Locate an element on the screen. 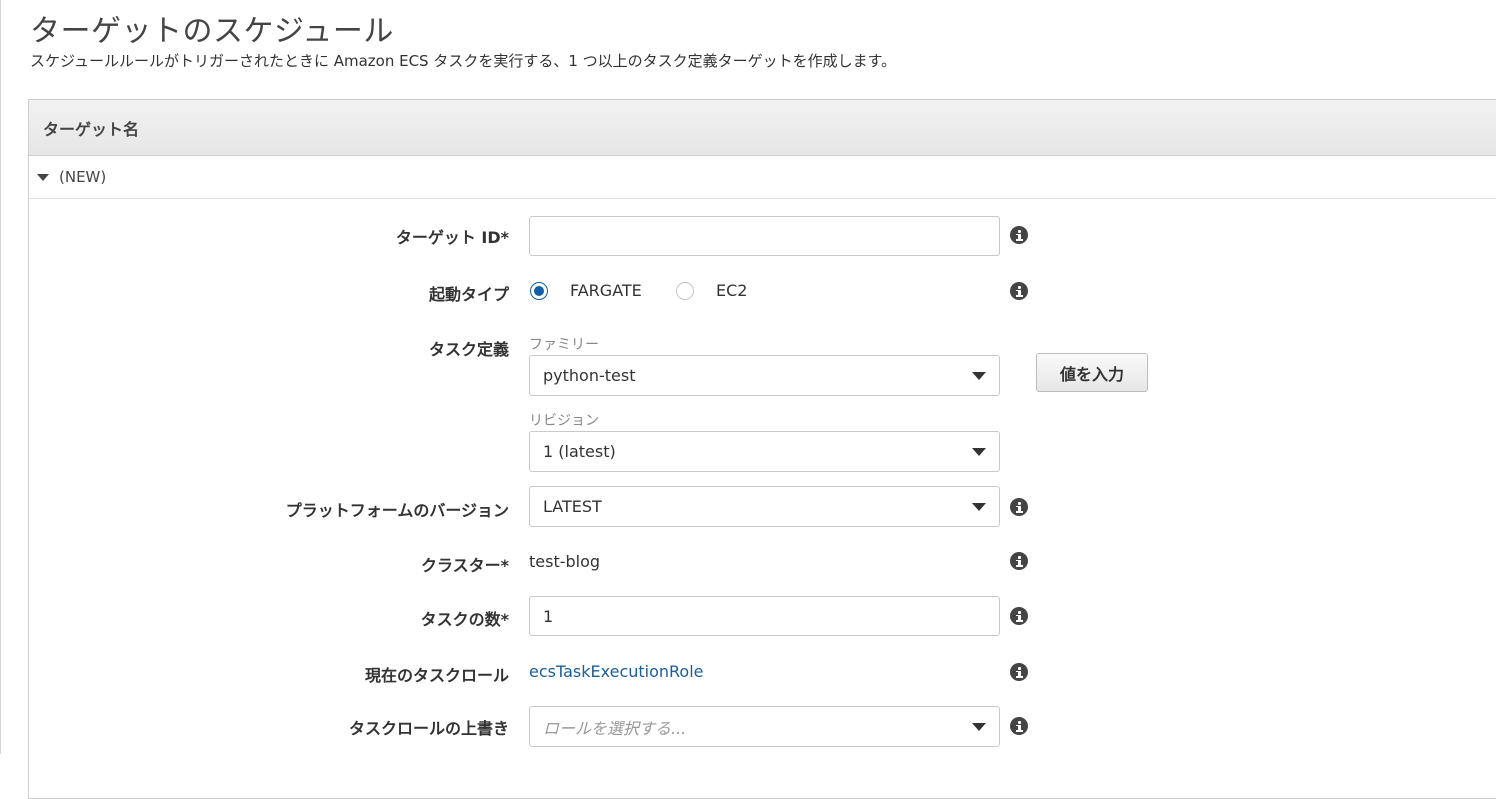 This screenshot has width=1496, height=799. revision-sublabel: リビジョン is located at coordinates (564, 421).